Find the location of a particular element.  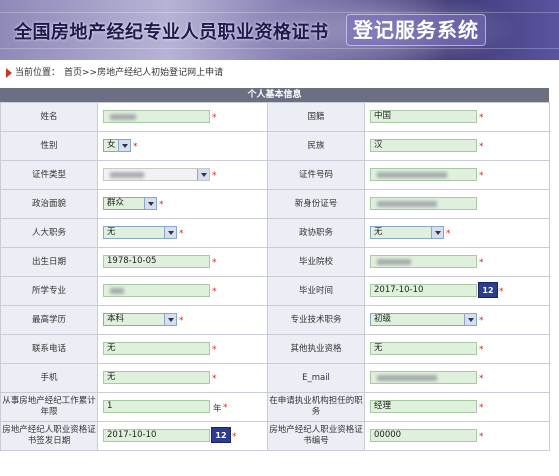

graduation-time-input: 2017-10-10 is located at coordinates (423, 290).